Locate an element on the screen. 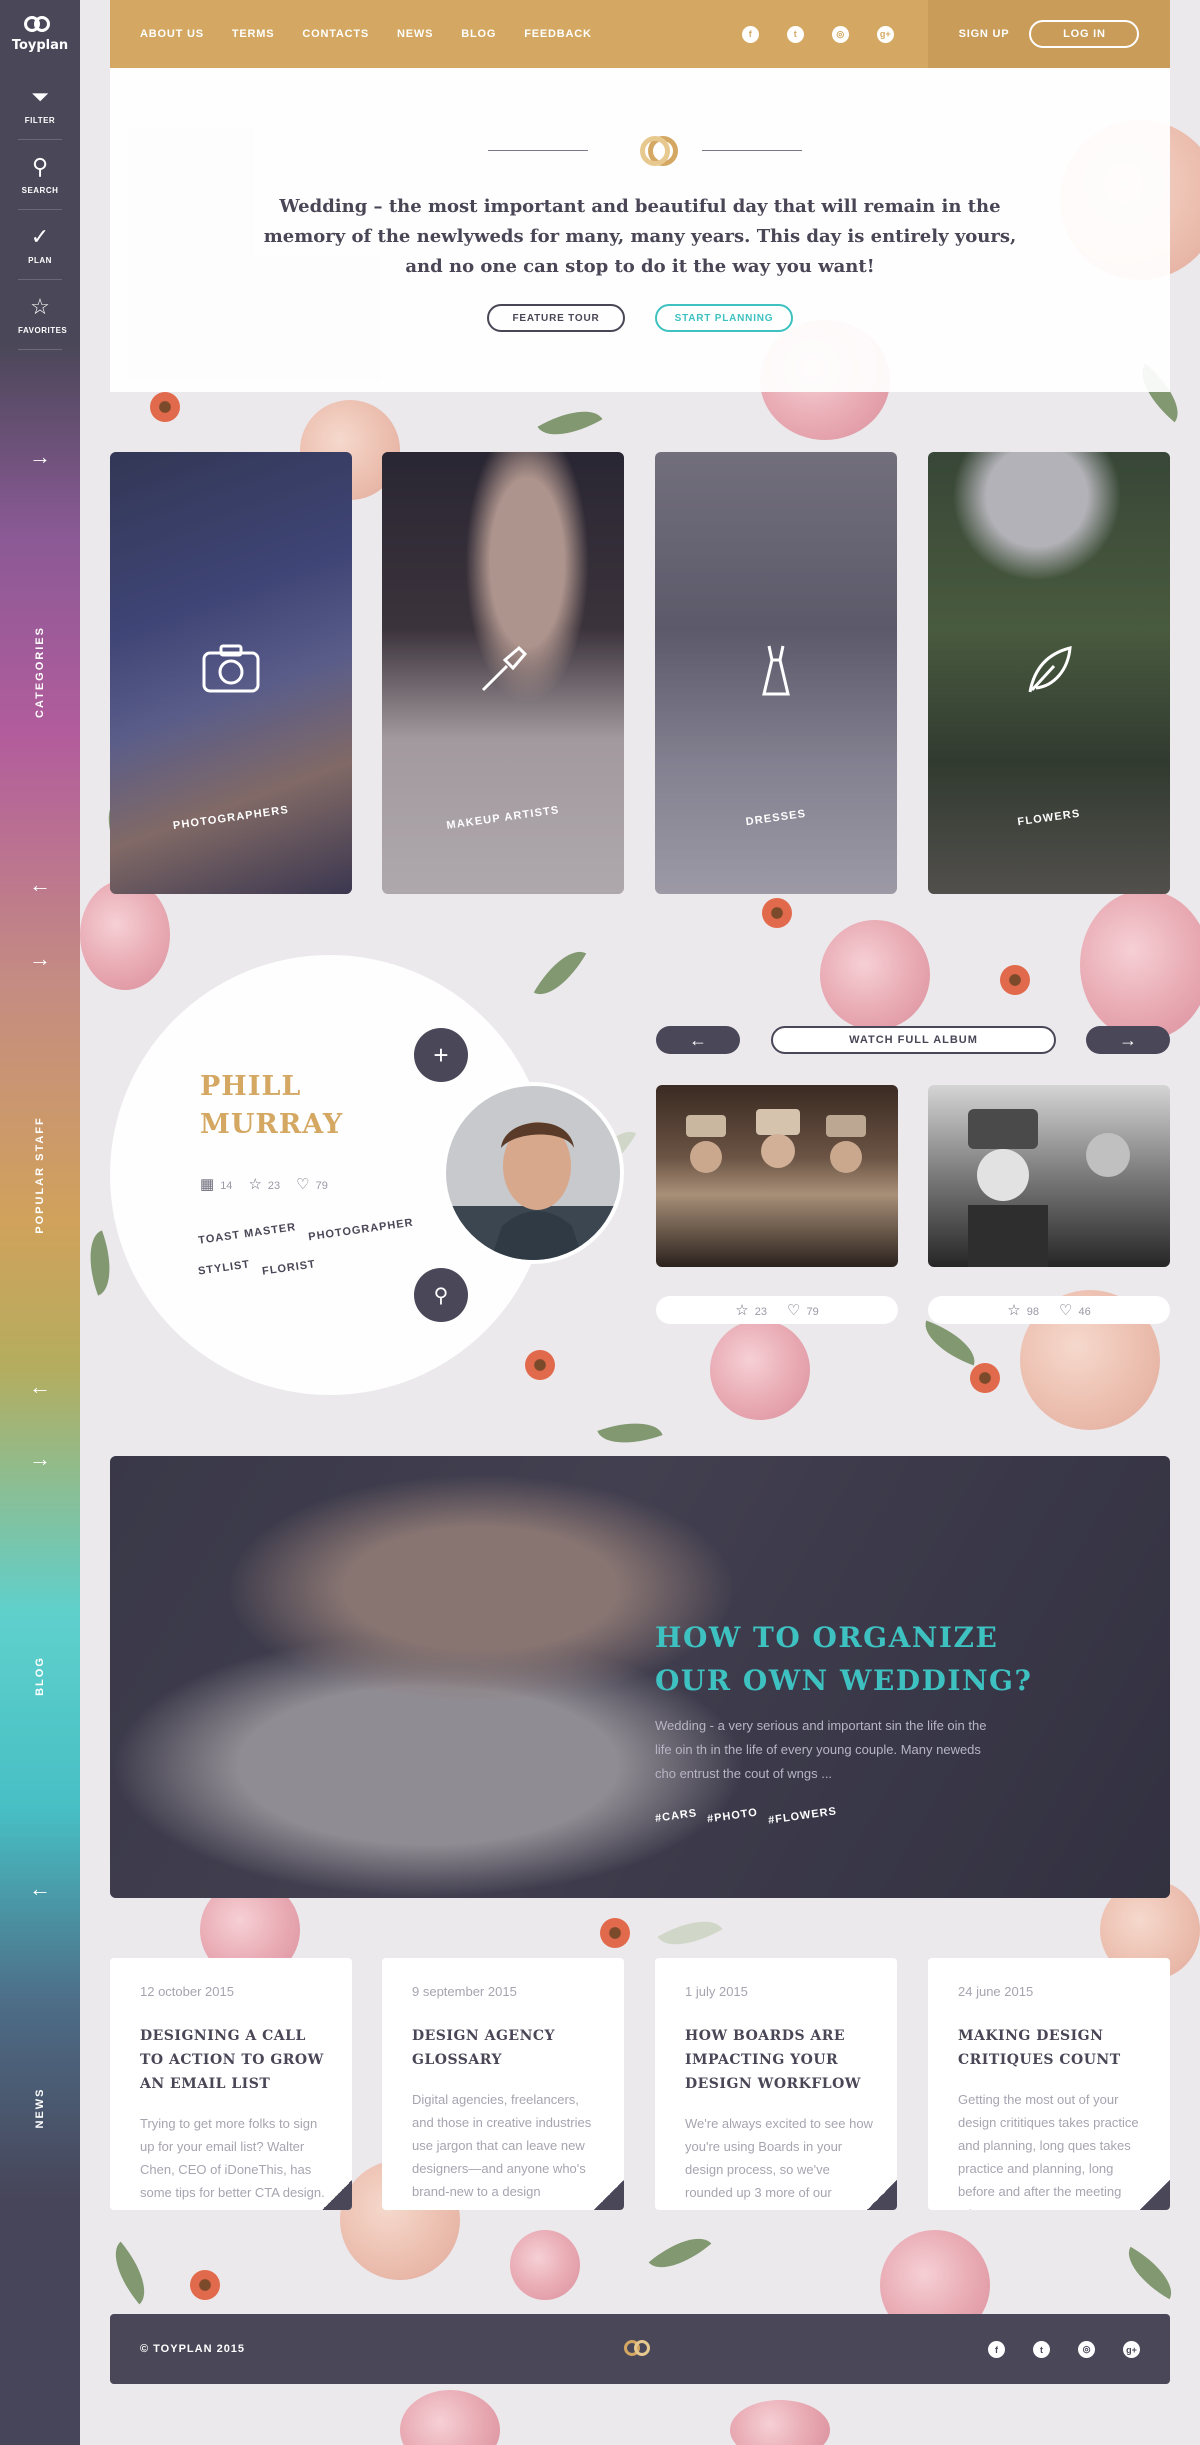 The width and height of the screenshot is (1200, 2445). auth-panel: SIGN UP LOG IN is located at coordinates (1049, 34).